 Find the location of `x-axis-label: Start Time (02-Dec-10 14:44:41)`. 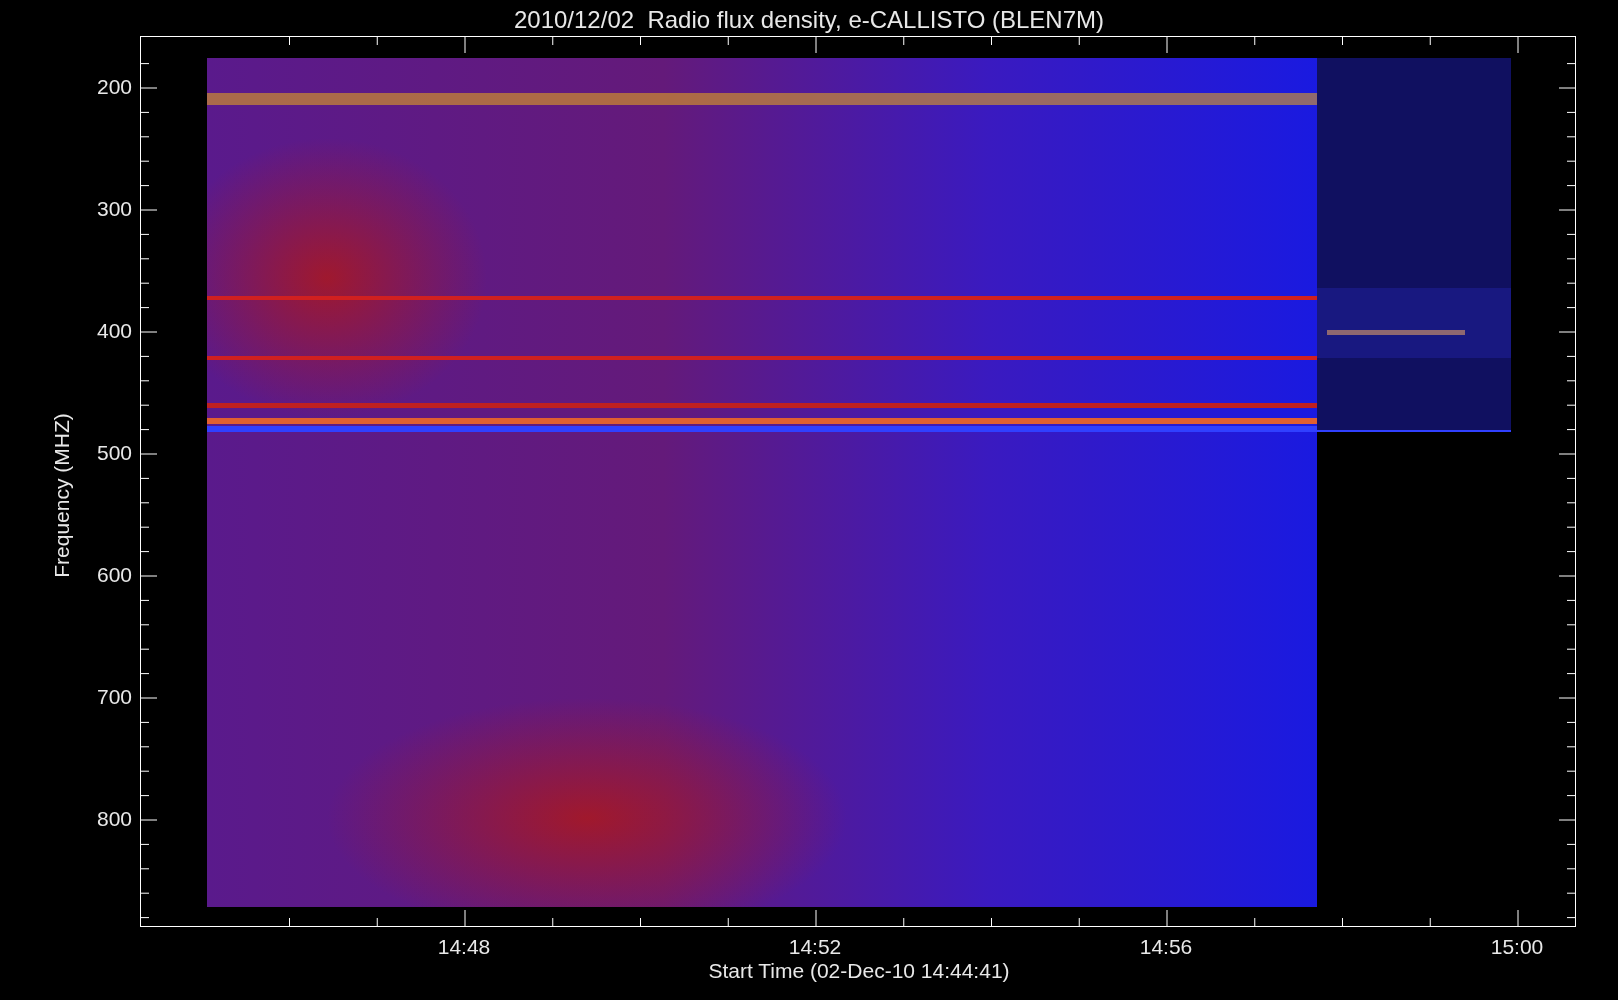

x-axis-label: Start Time (02-Dec-10 14:44:41) is located at coordinates (859, 970).